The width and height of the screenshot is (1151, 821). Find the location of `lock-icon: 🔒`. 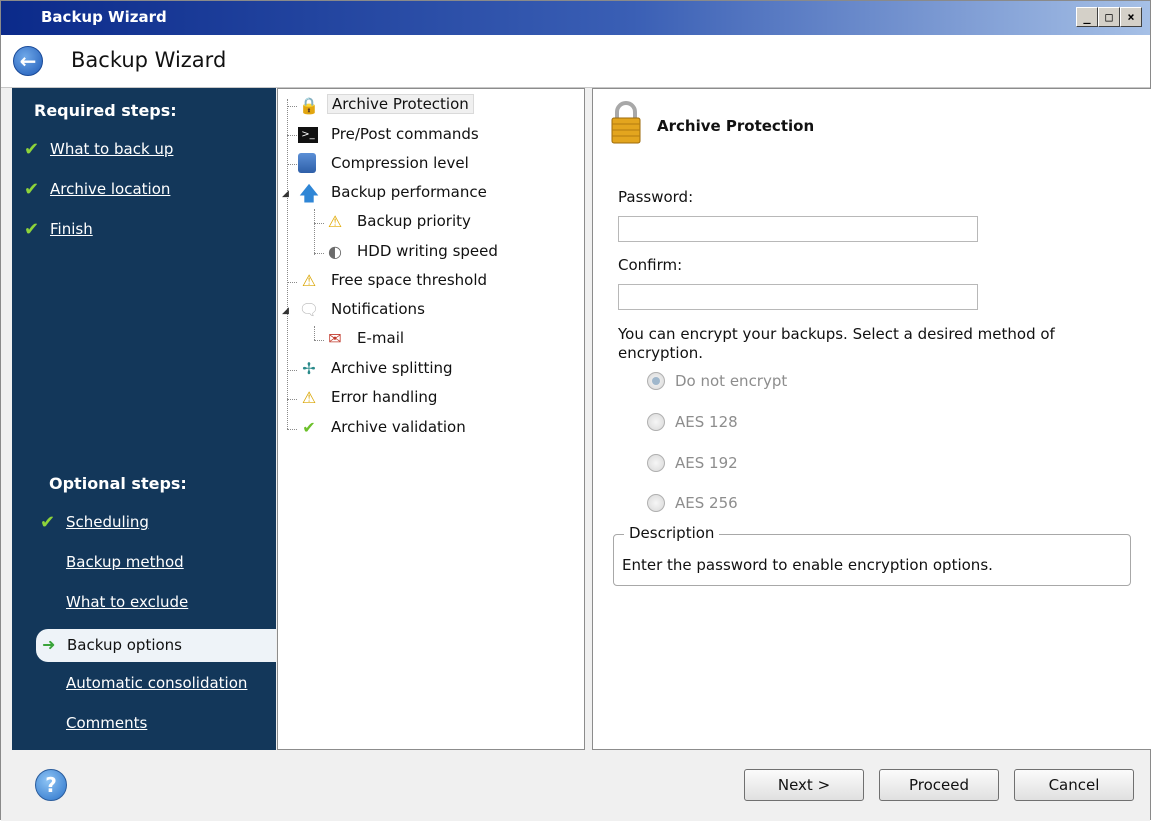

lock-icon: 🔒 is located at coordinates (309, 105).